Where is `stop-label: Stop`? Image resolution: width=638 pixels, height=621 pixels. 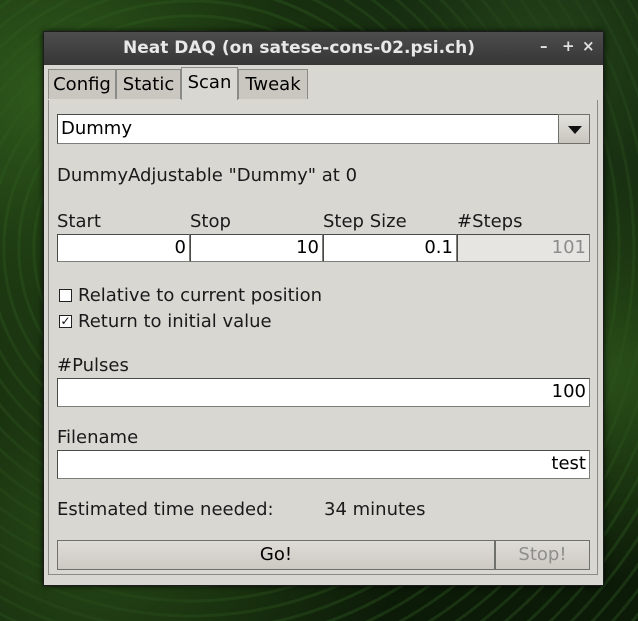
stop-label: Stop is located at coordinates (210, 221).